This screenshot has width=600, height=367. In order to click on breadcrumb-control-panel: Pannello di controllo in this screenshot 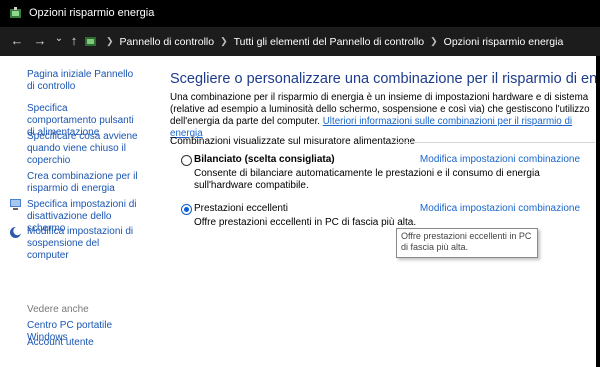, I will do `click(167, 42)`.